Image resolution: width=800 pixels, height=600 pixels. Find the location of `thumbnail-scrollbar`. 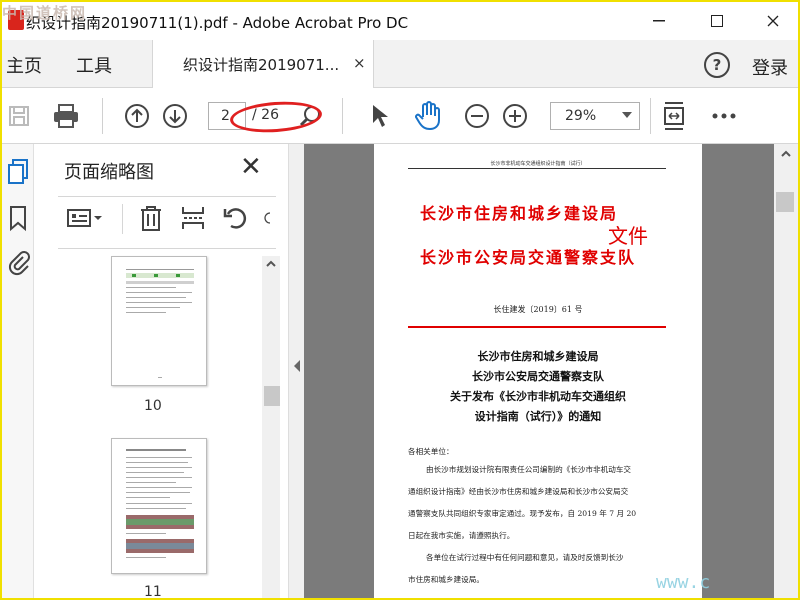

thumbnail-scrollbar is located at coordinates (271, 427).